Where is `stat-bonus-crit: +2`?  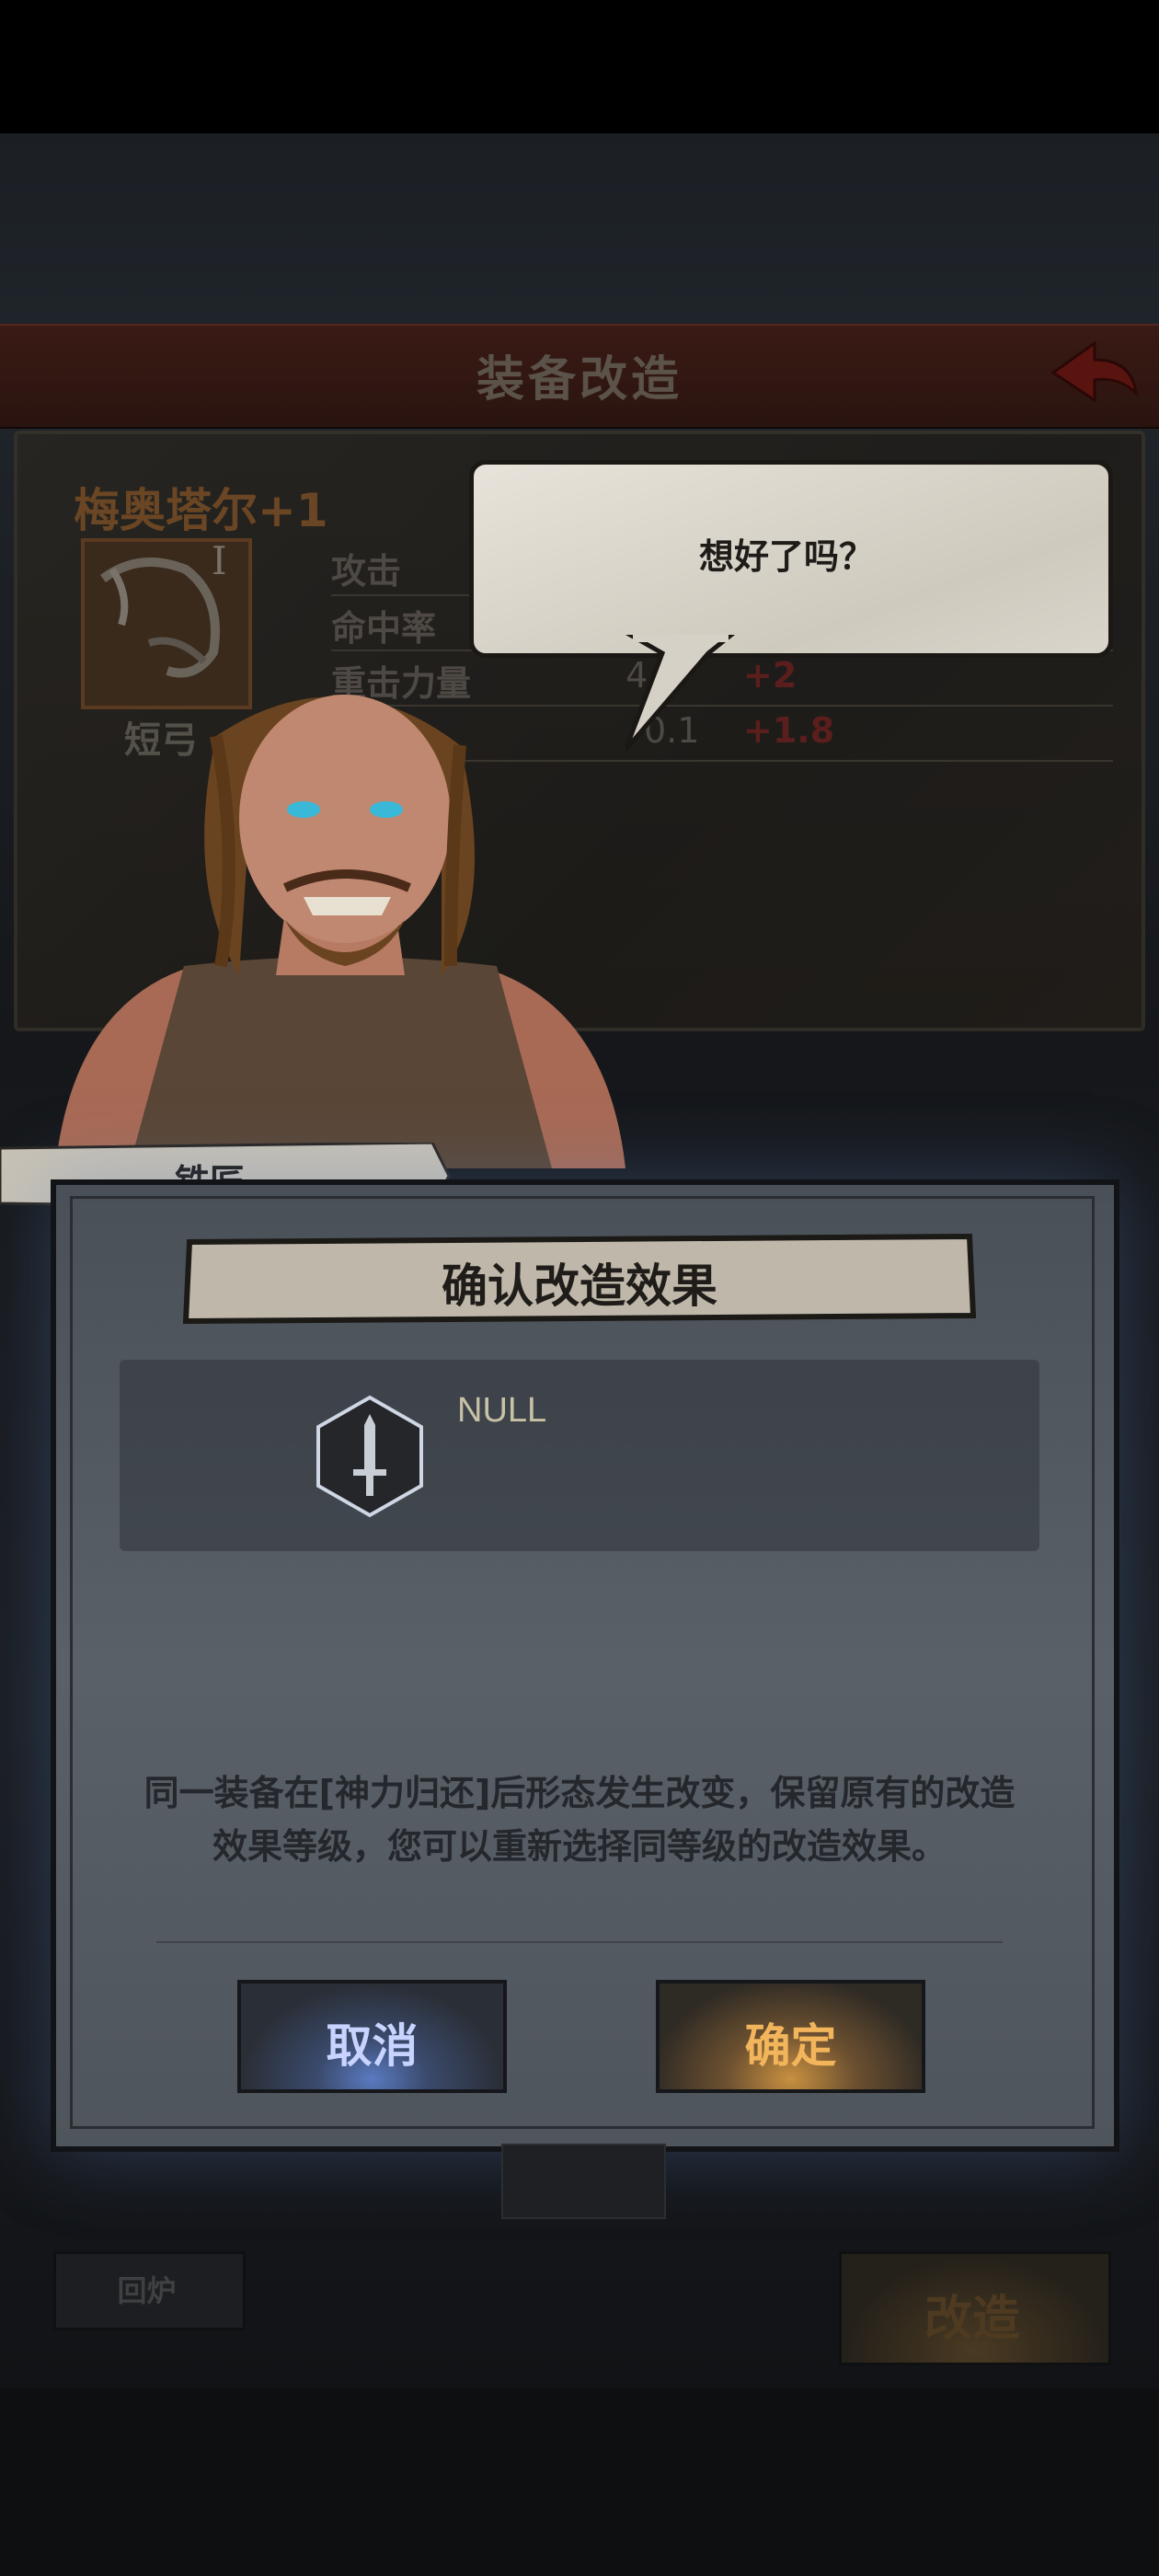
stat-bonus-crit: +2 is located at coordinates (770, 675).